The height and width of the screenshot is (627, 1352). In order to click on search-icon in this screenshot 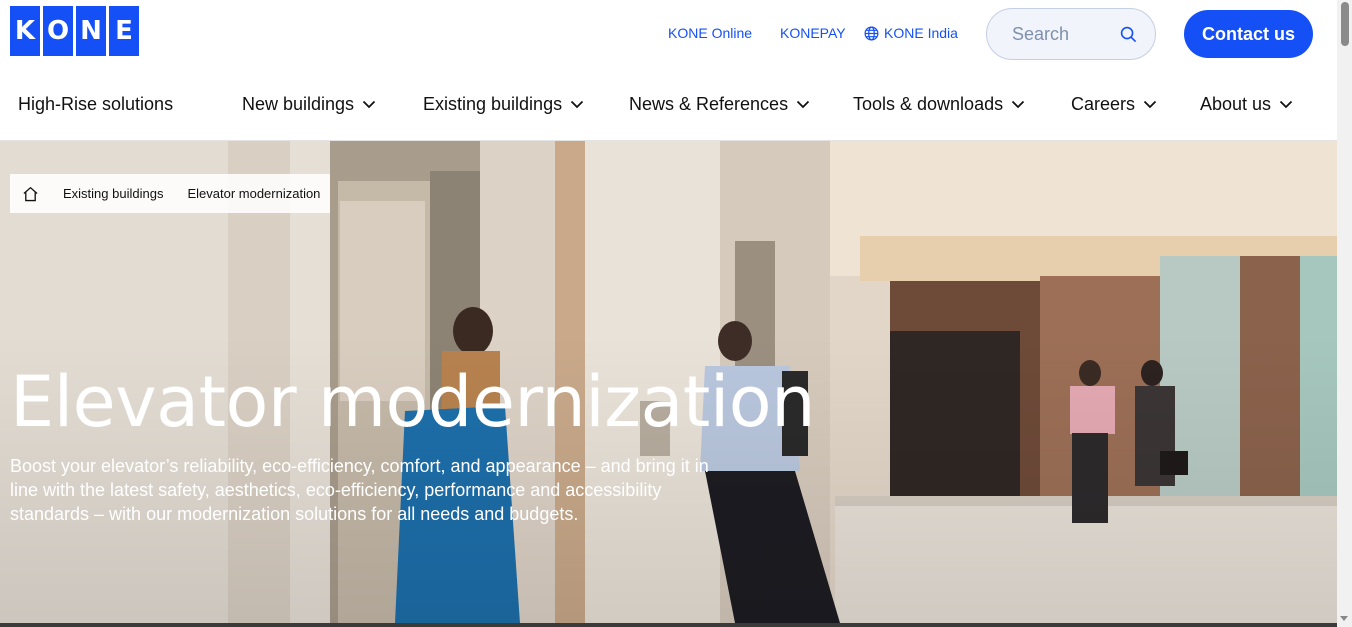, I will do `click(1128, 34)`.